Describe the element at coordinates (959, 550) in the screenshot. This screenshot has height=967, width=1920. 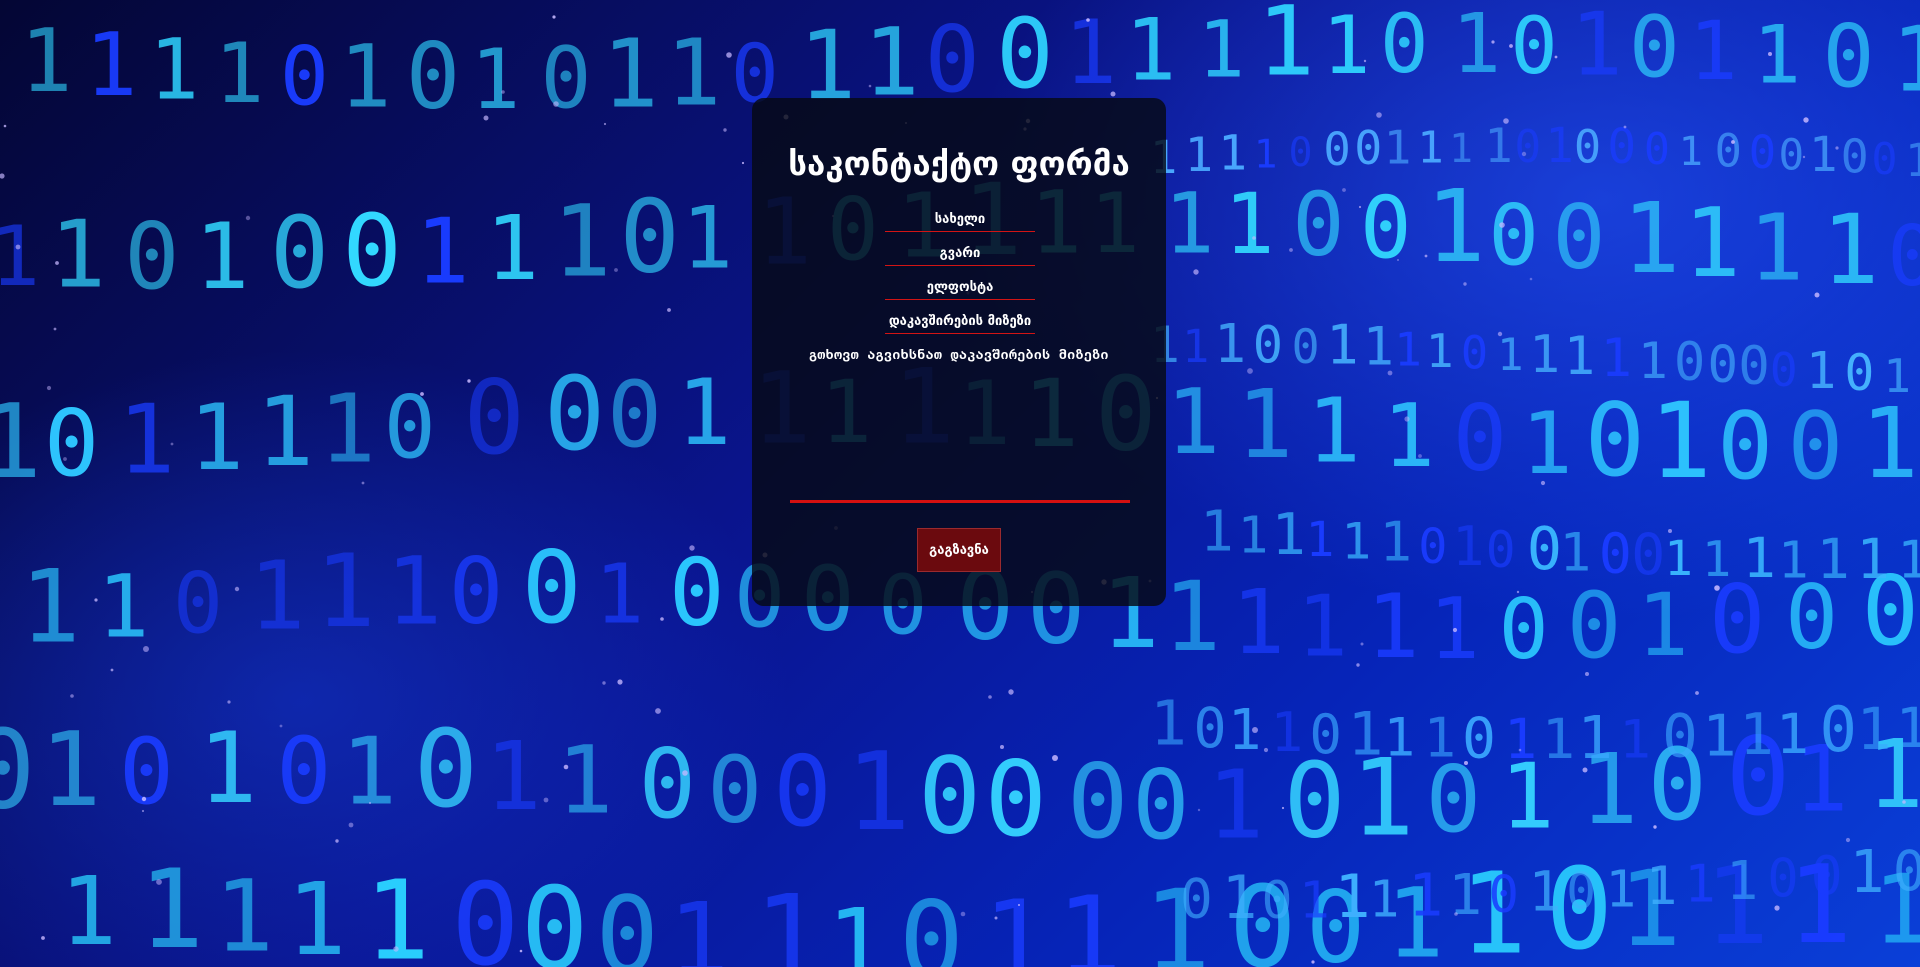
I see `send-button: გაგზავნა` at that location.